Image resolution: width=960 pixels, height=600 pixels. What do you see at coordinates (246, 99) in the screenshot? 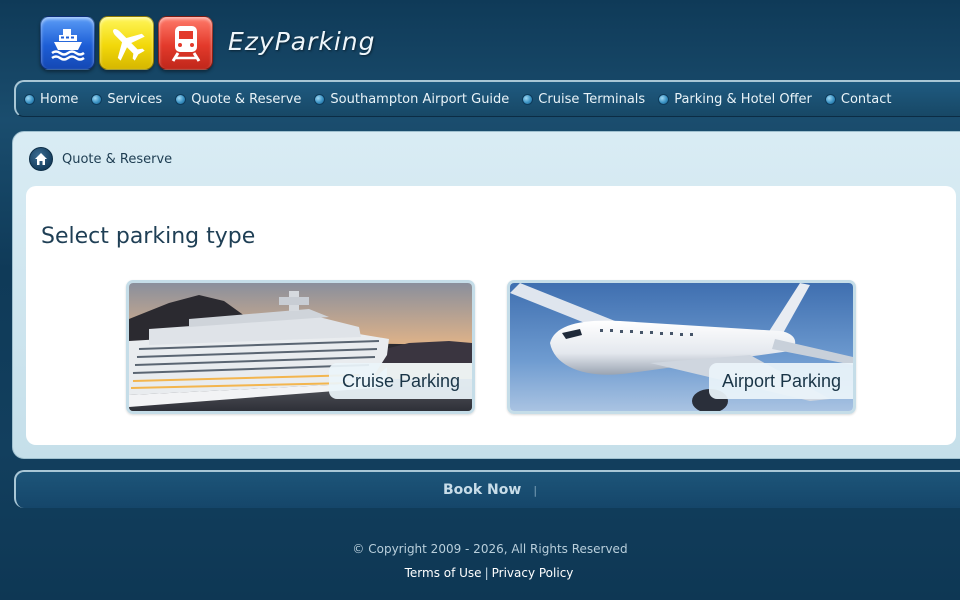
I see `nav-item-label: Quote & Reserve` at bounding box center [246, 99].